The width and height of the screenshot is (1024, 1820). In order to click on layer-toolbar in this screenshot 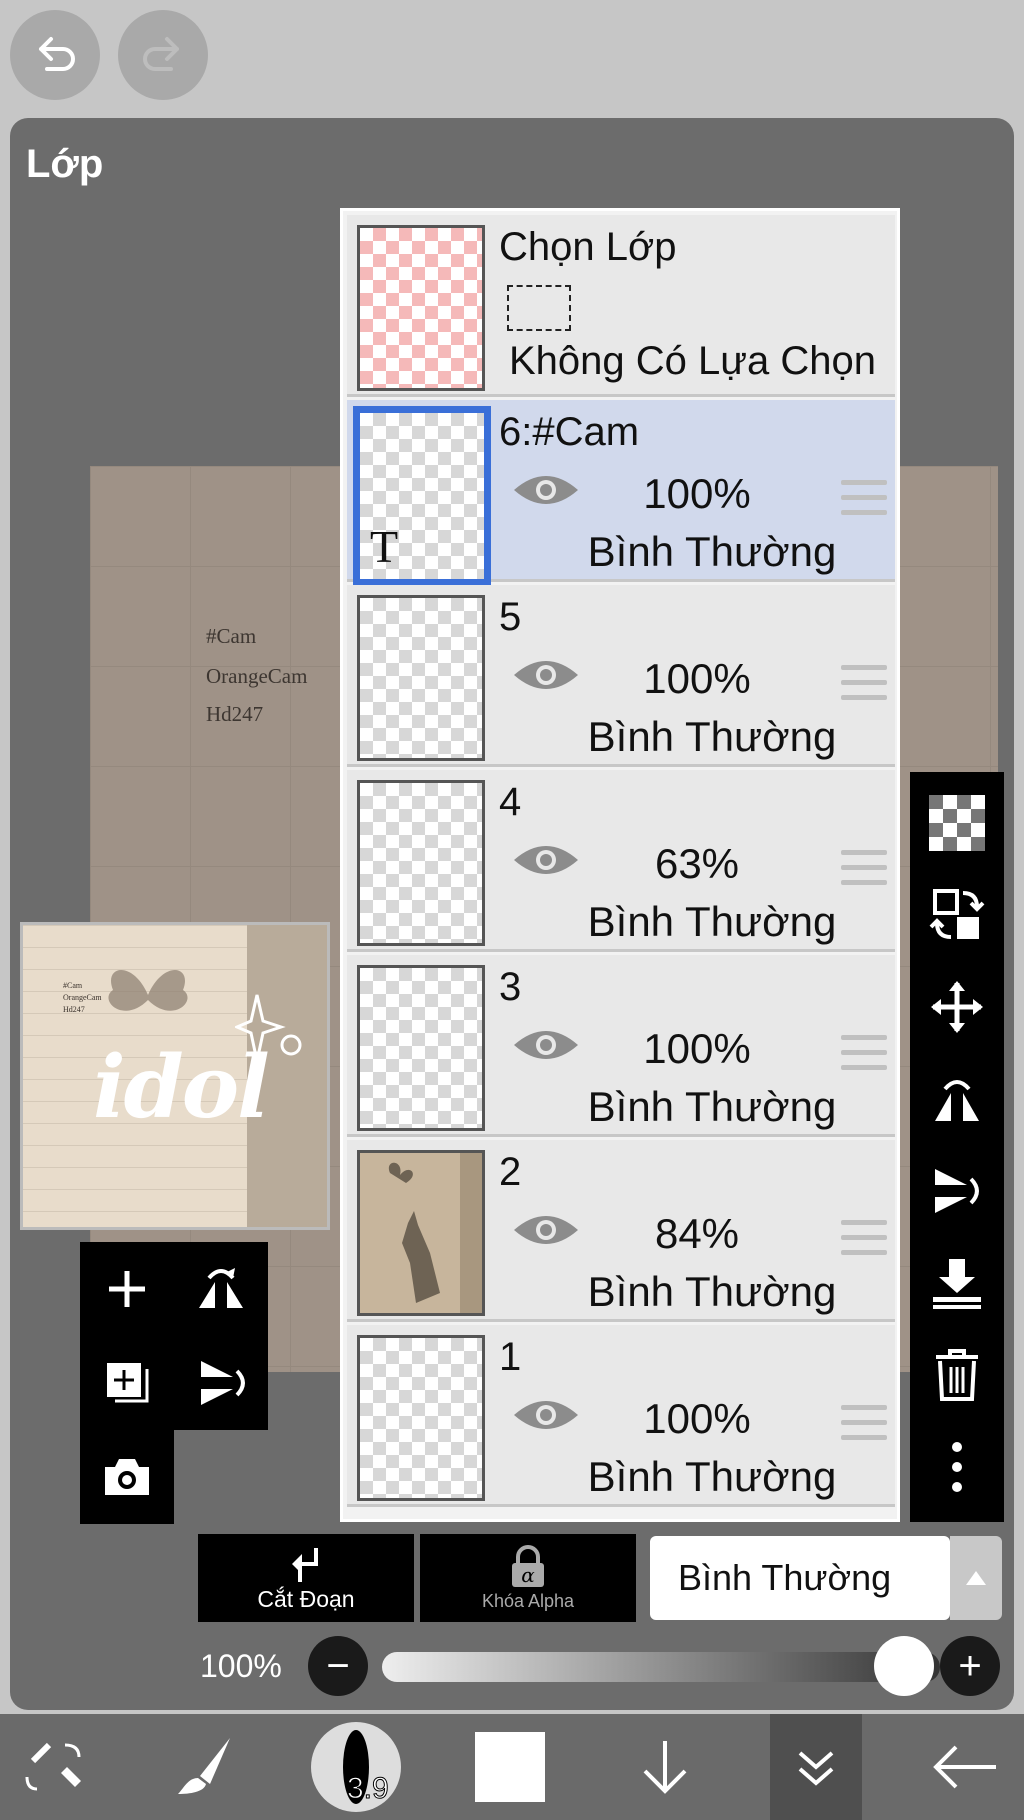, I will do `click(957, 1147)`.